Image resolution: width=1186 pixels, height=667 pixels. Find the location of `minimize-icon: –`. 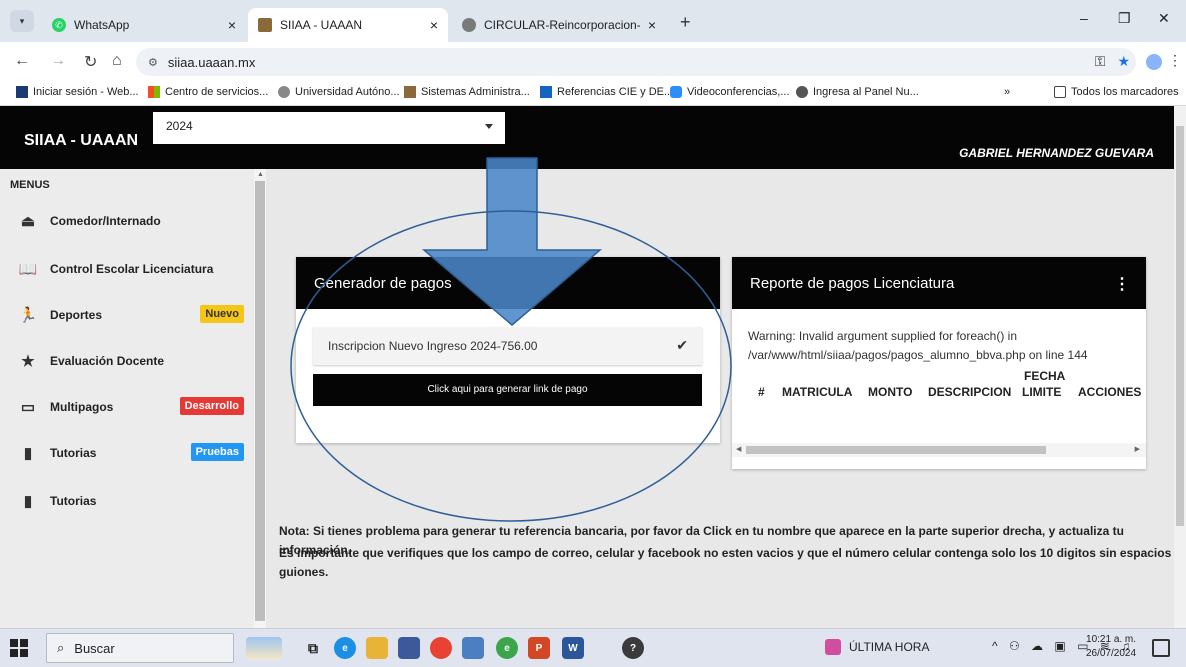

minimize-icon: – is located at coordinates (1084, 18).